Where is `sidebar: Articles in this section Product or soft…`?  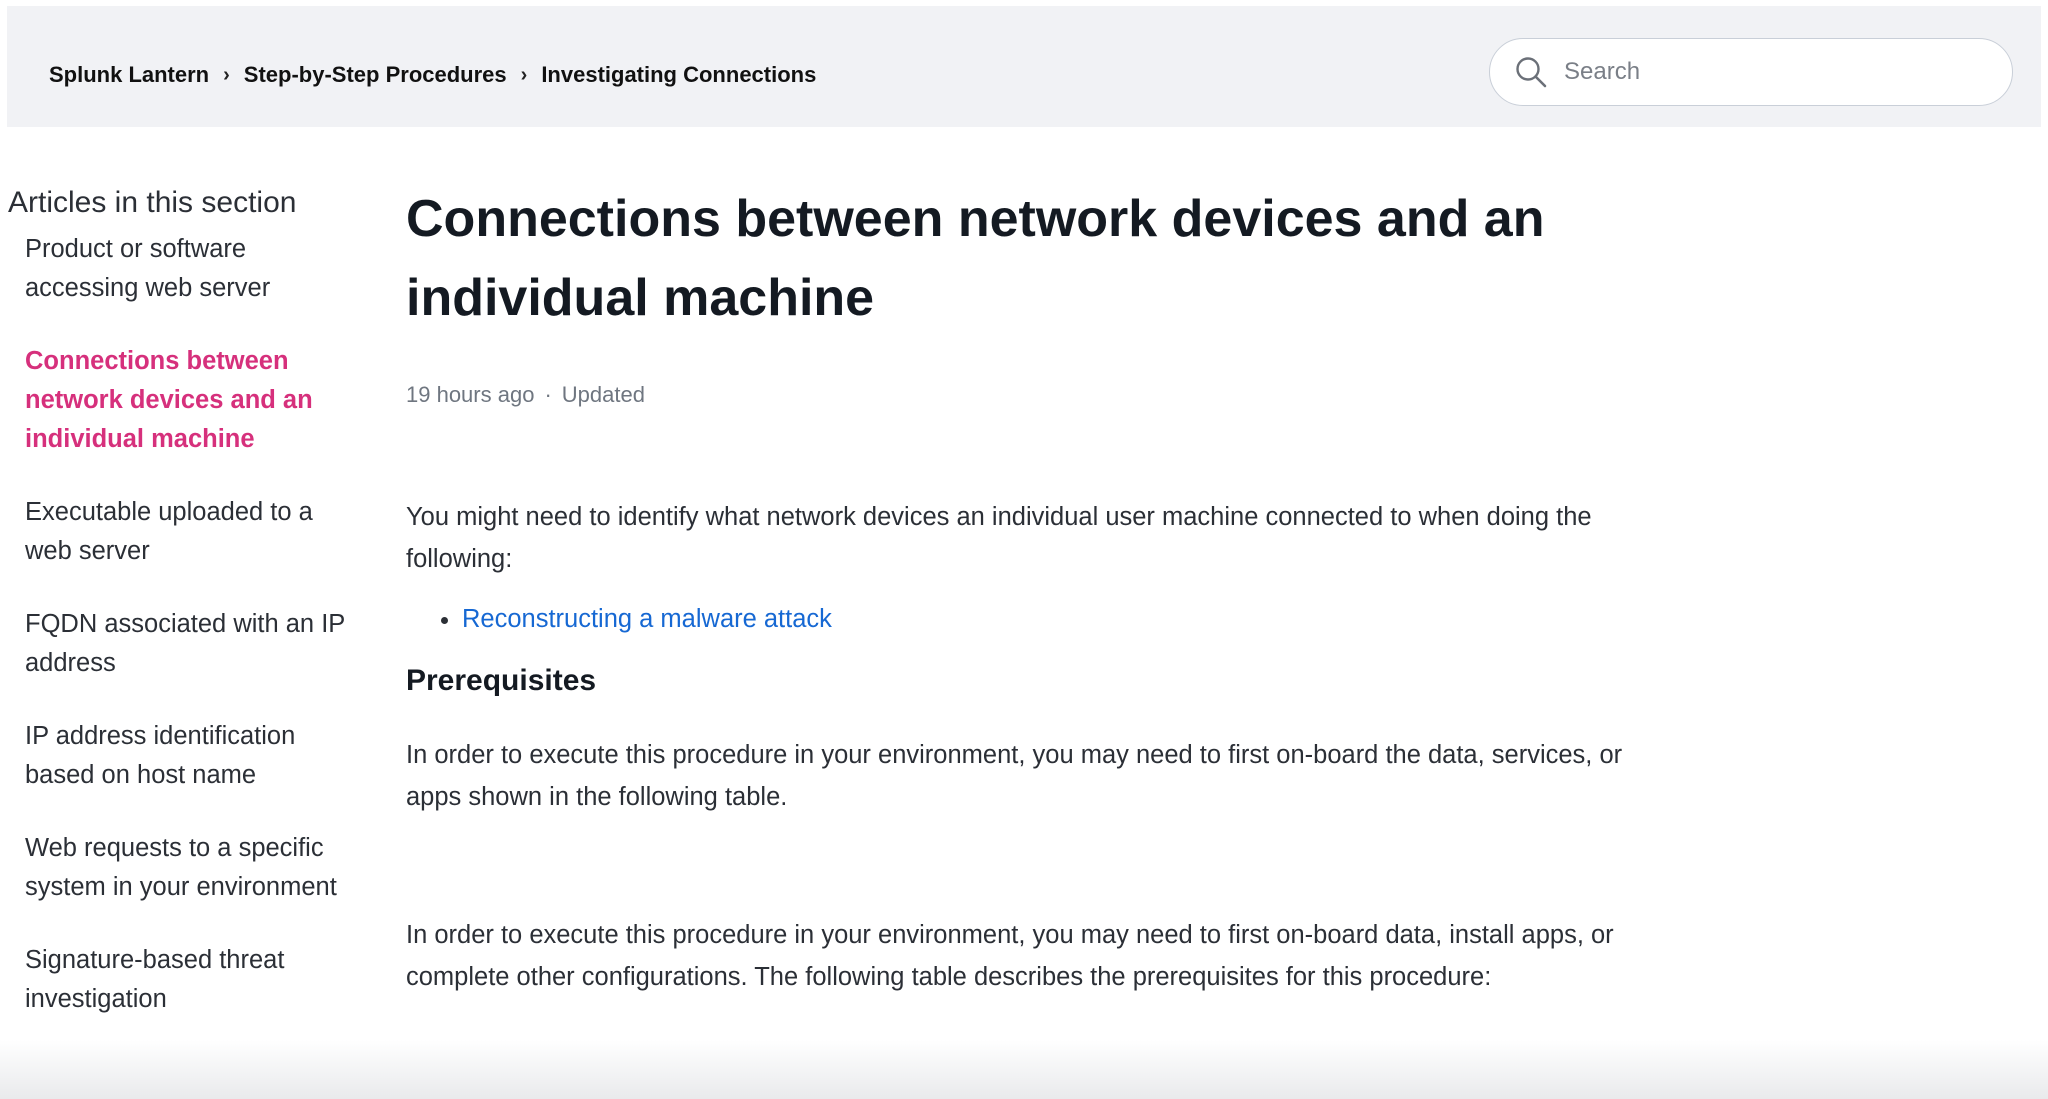 sidebar: Articles in this section Product or soft… is located at coordinates (178, 619).